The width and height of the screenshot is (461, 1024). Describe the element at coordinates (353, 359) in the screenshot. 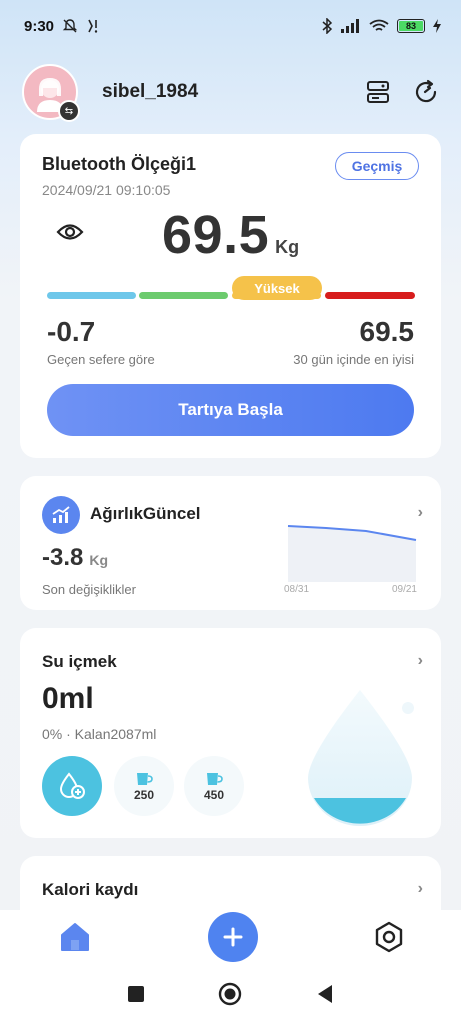

I see `best-label: 30 gün içinde en iyisi` at that location.